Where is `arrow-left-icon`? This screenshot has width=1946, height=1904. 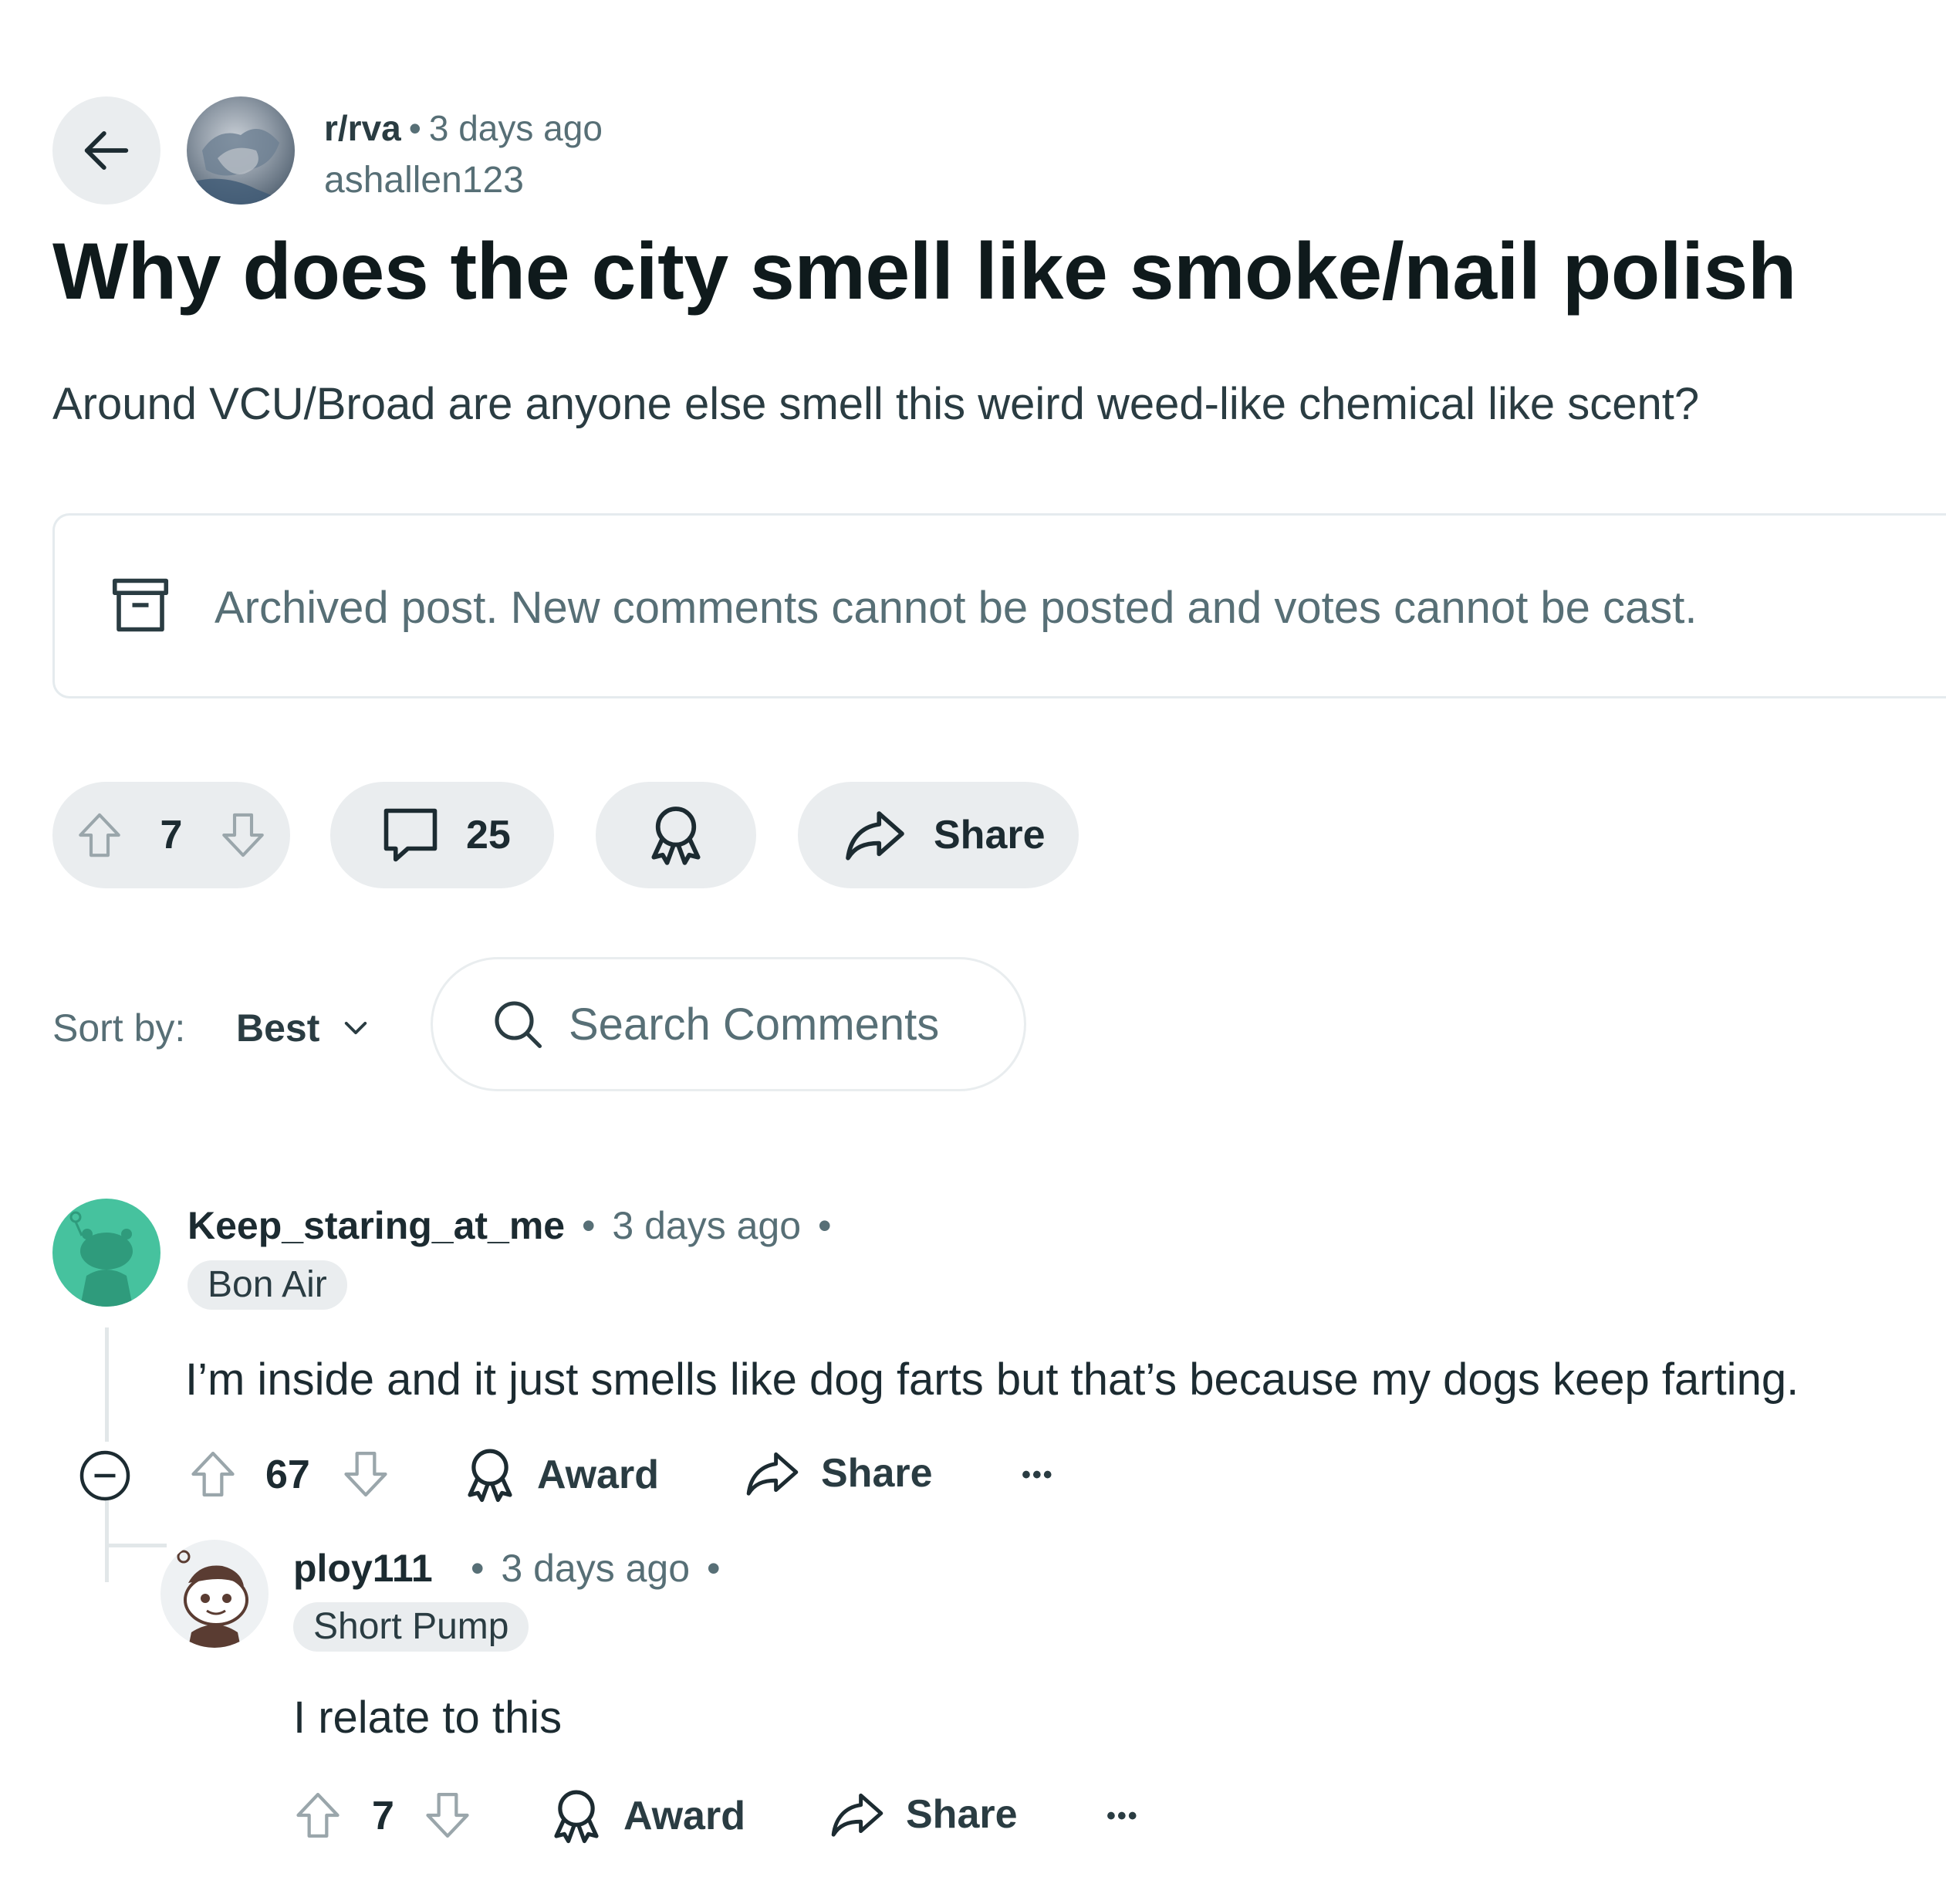 arrow-left-icon is located at coordinates (107, 150).